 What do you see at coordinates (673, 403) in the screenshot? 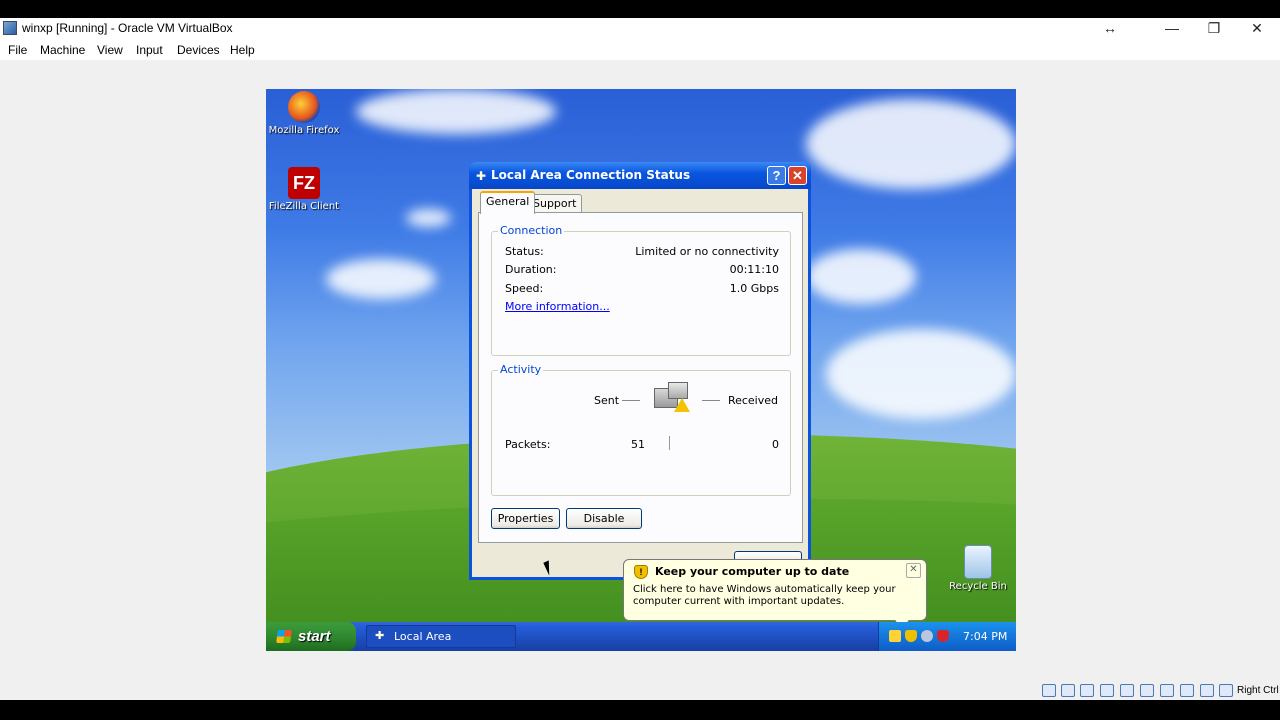
I see `network-activity-icon` at bounding box center [673, 403].